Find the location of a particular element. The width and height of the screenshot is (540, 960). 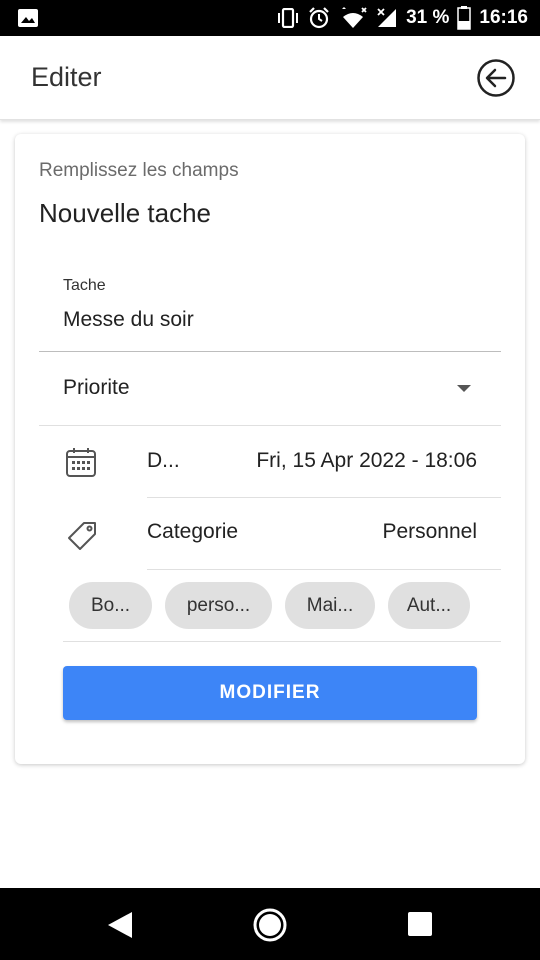

nav-recent-apps-icon is located at coordinates (420, 924).